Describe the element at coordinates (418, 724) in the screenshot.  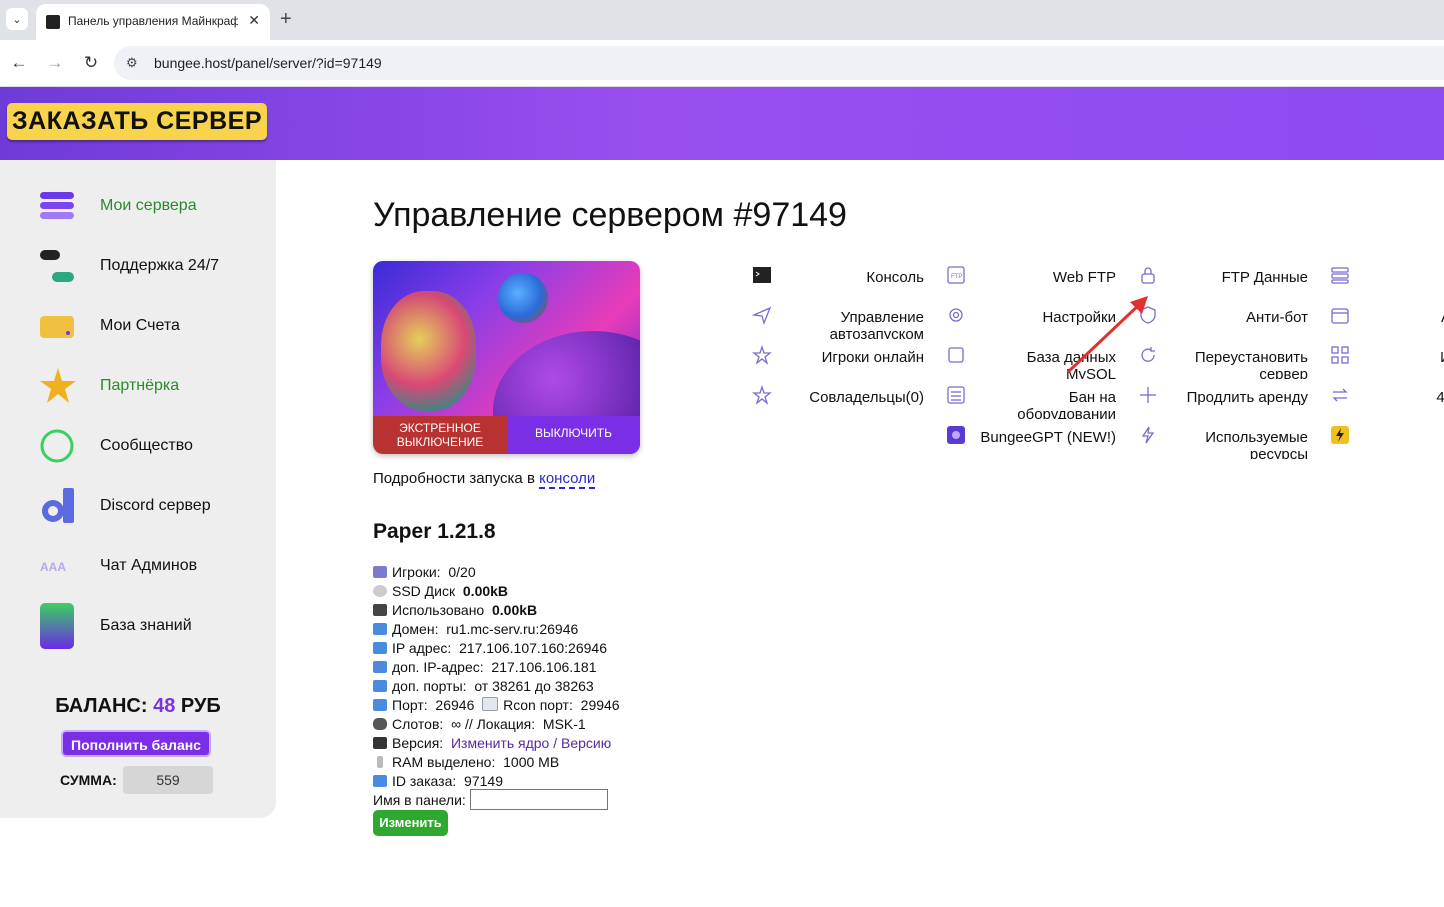
I see `info-label: Слотов:` at that location.